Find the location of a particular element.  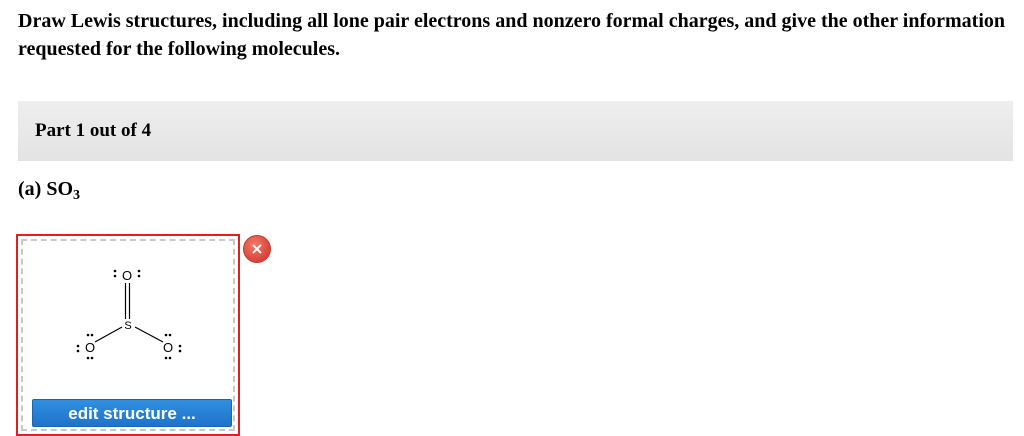

question-subscript: 3 is located at coordinates (76, 195).